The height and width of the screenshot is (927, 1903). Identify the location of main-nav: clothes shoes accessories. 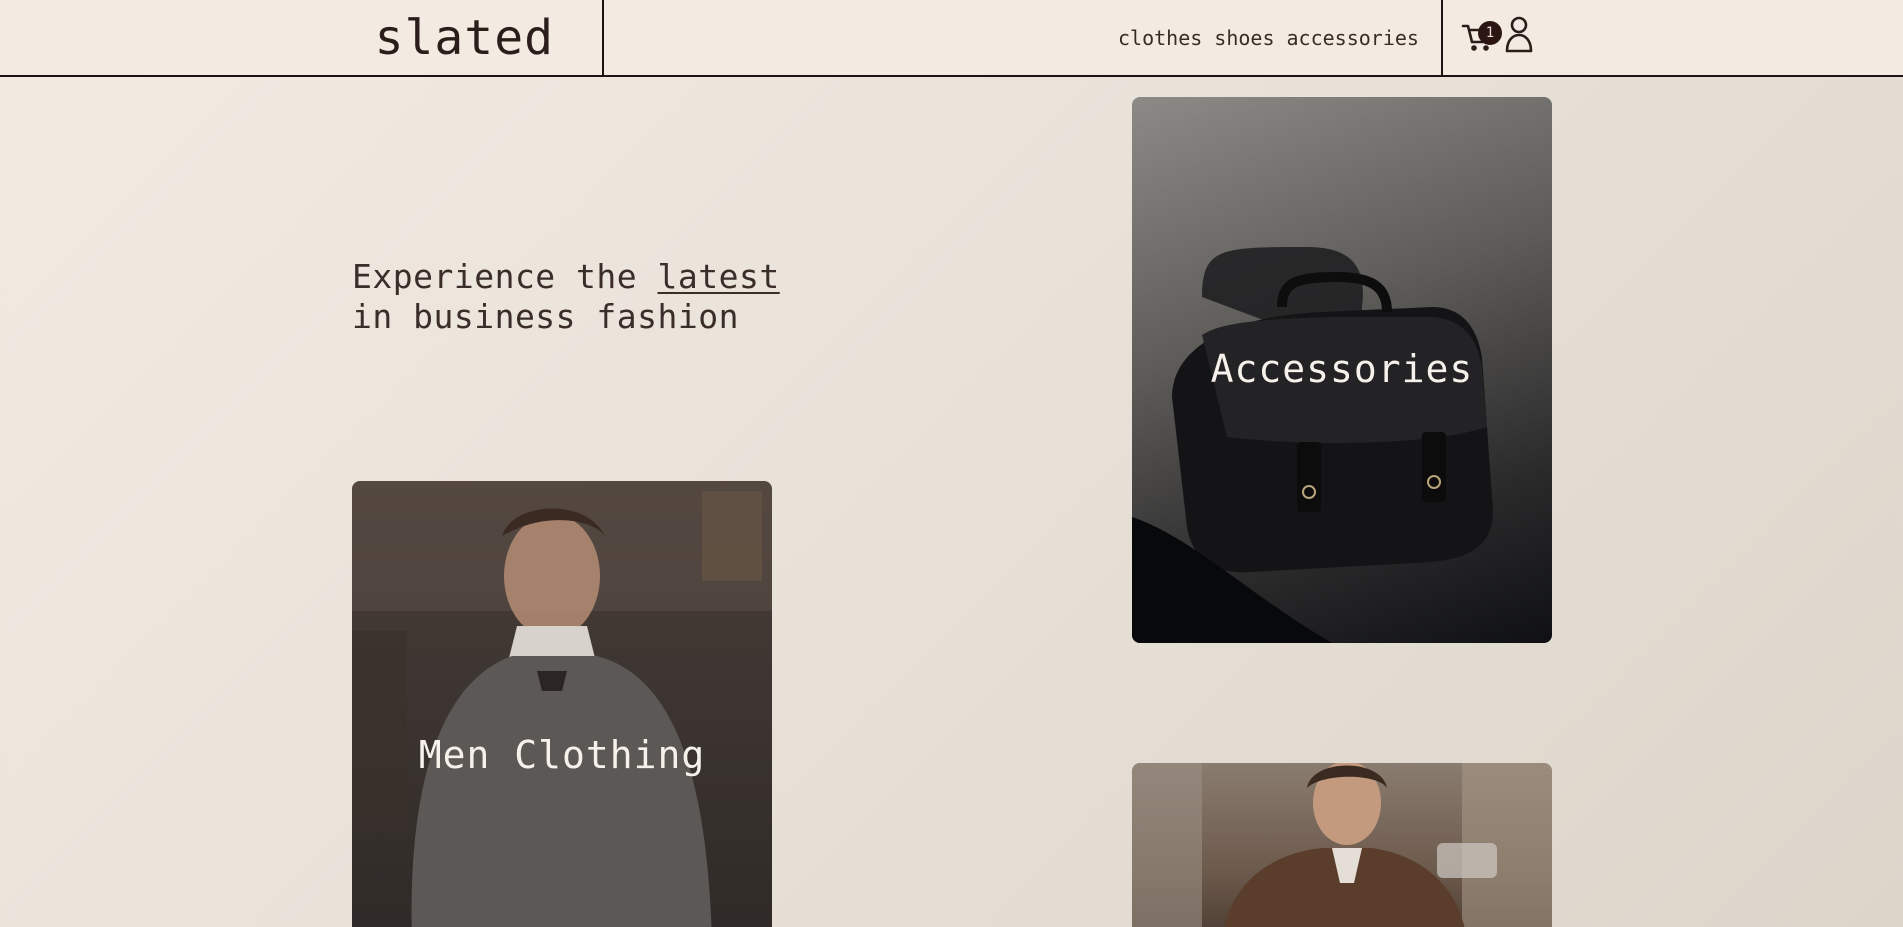
(1268, 37).